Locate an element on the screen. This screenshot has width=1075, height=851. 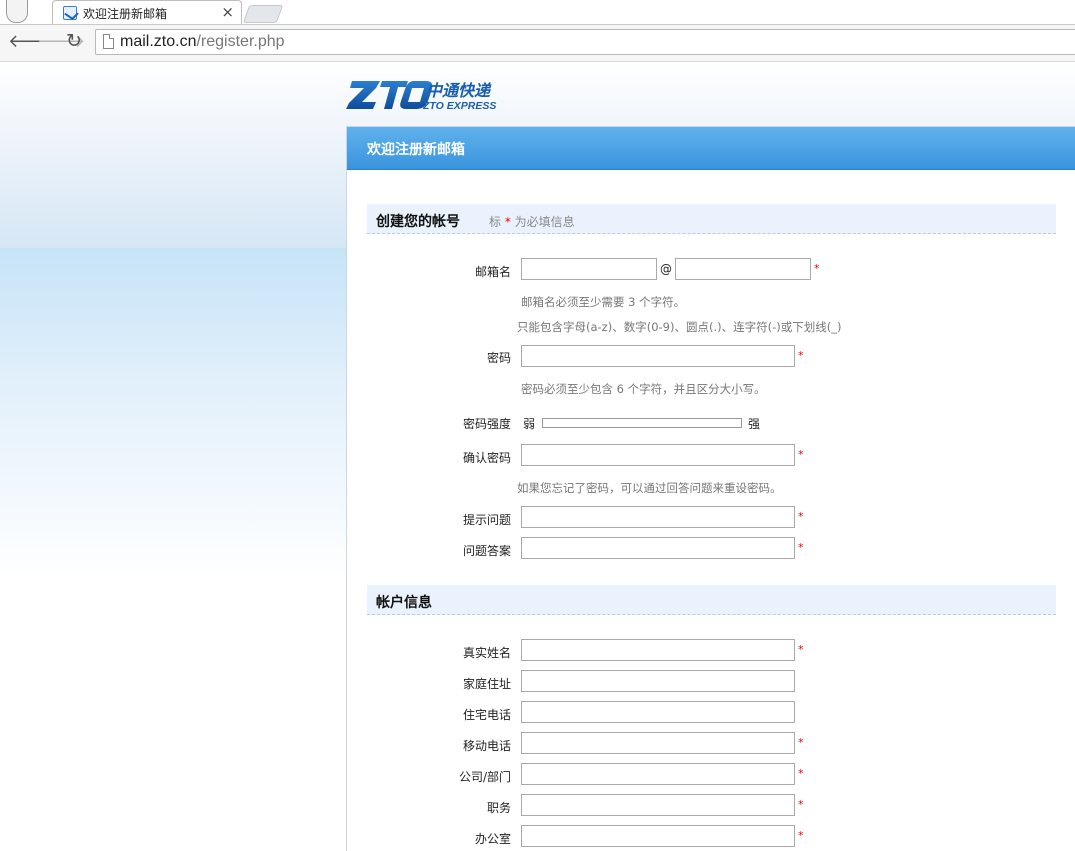
required-note: 标 * 为必填信息 is located at coordinates (532, 222).